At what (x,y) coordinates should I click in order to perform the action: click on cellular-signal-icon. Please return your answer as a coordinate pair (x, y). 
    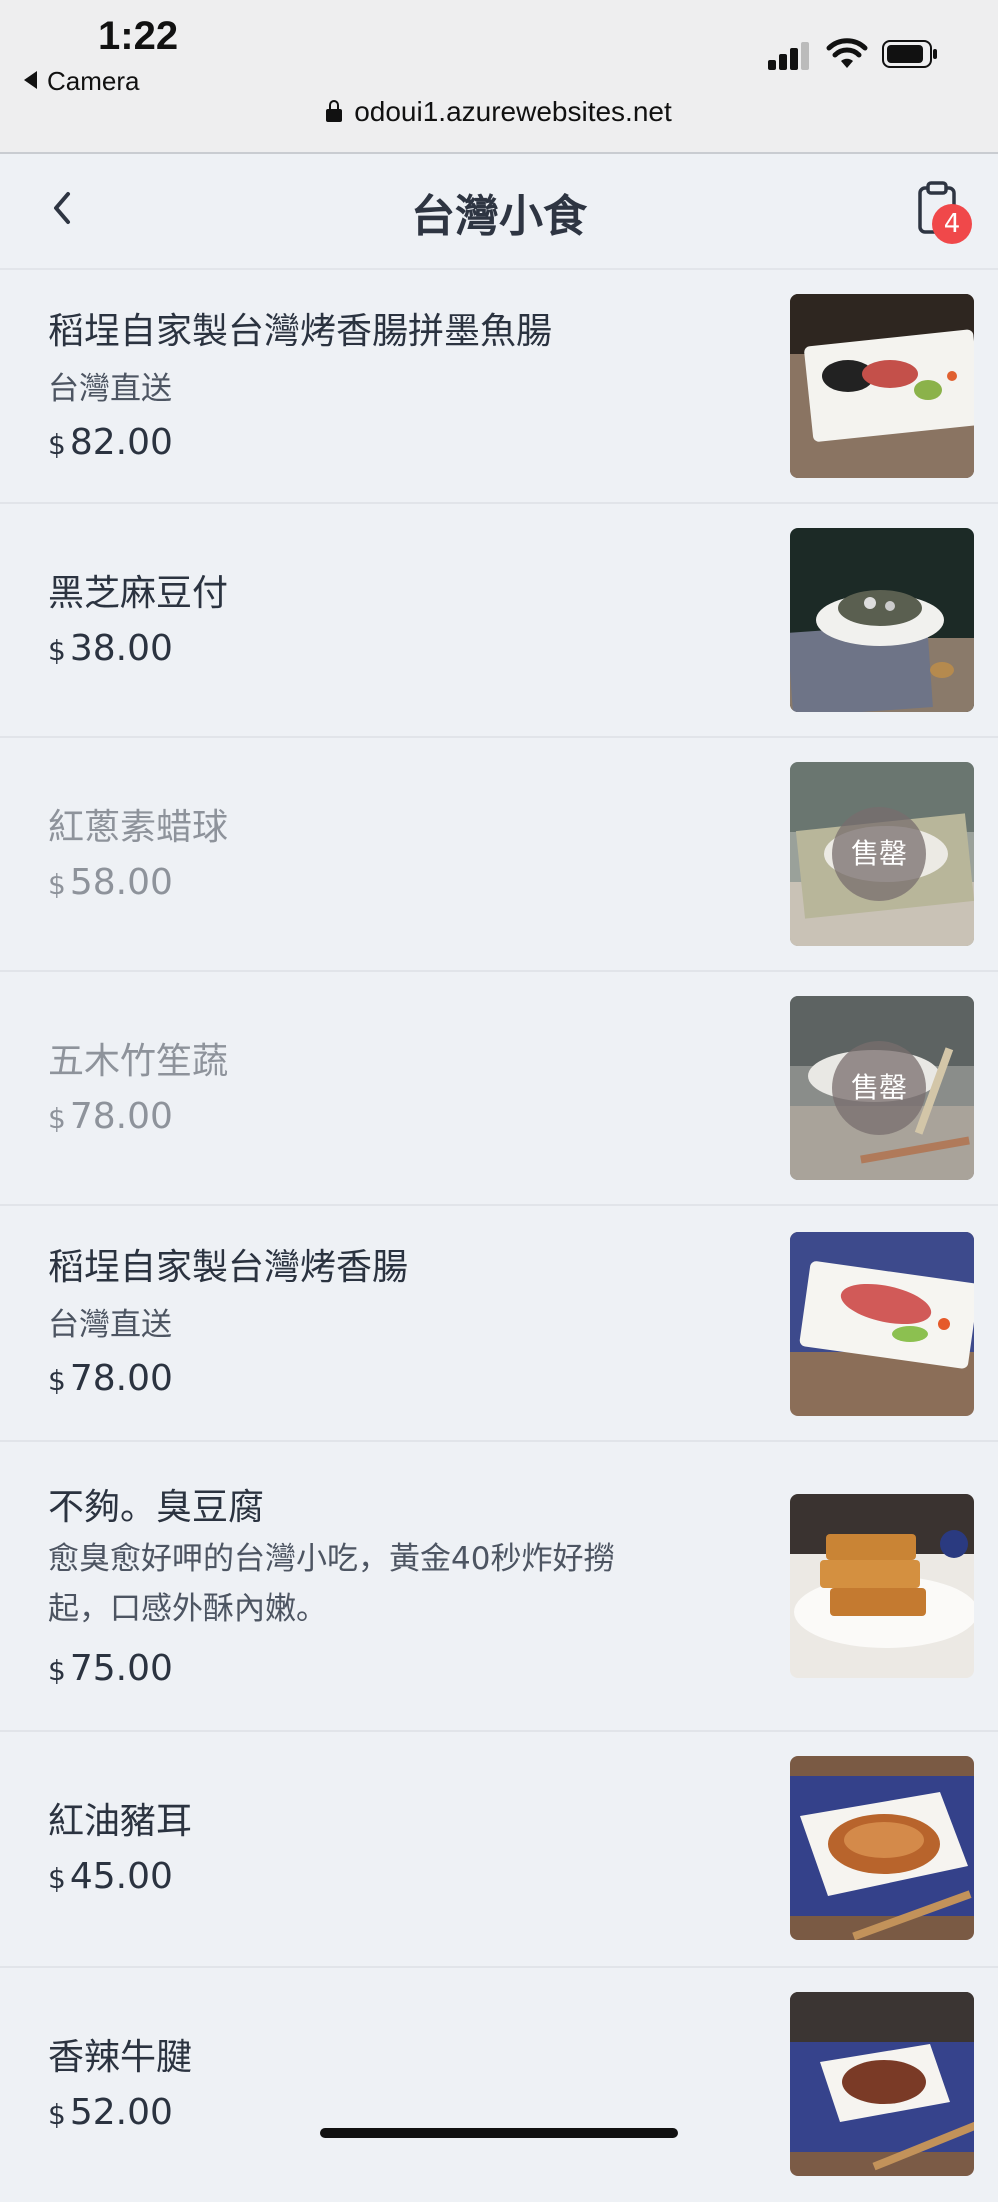
    Looking at the image, I should click on (790, 56).